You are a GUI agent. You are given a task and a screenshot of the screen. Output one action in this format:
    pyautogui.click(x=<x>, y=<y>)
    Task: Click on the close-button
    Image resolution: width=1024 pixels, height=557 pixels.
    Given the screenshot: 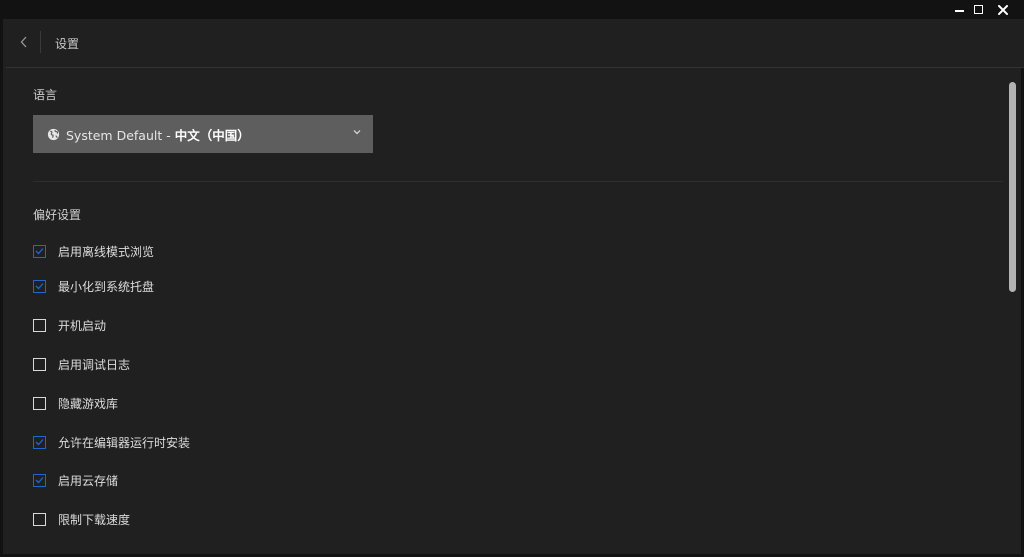 What is the action you would take?
    pyautogui.click(x=1003, y=9)
    